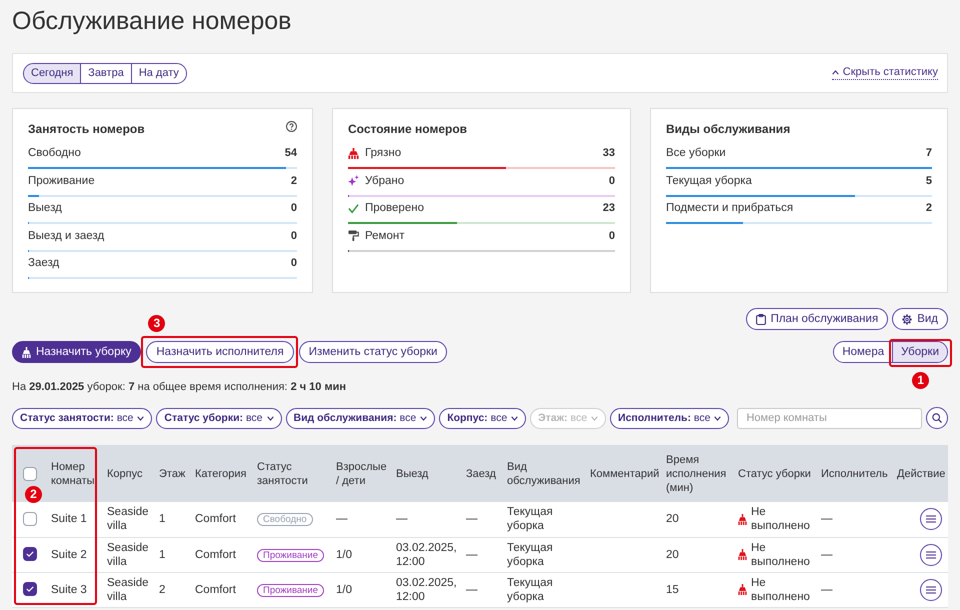 Image resolution: width=960 pixels, height=610 pixels. I want to click on stat-label: Подмести и прибраться, so click(730, 208).